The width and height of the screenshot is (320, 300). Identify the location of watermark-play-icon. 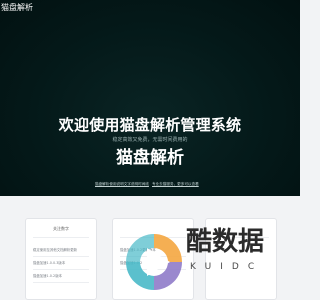
(154, 262).